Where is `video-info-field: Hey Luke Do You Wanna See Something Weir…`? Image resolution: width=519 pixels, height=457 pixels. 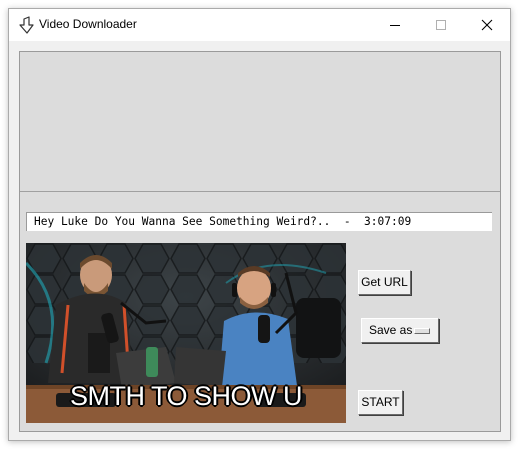 video-info-field: Hey Luke Do You Wanna See Something Weir… is located at coordinates (259, 221).